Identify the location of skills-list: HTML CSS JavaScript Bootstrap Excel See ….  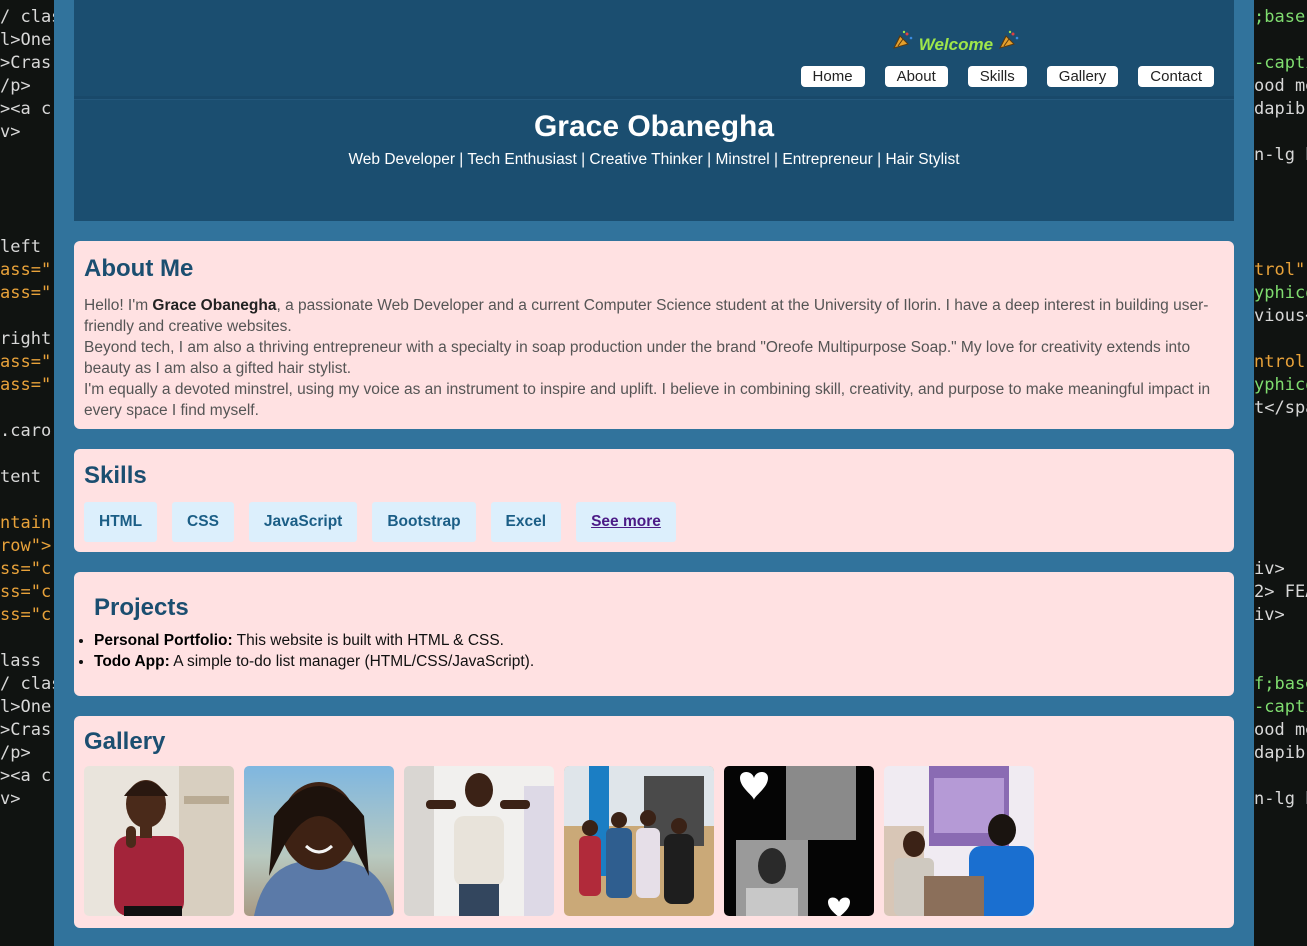
(654, 522).